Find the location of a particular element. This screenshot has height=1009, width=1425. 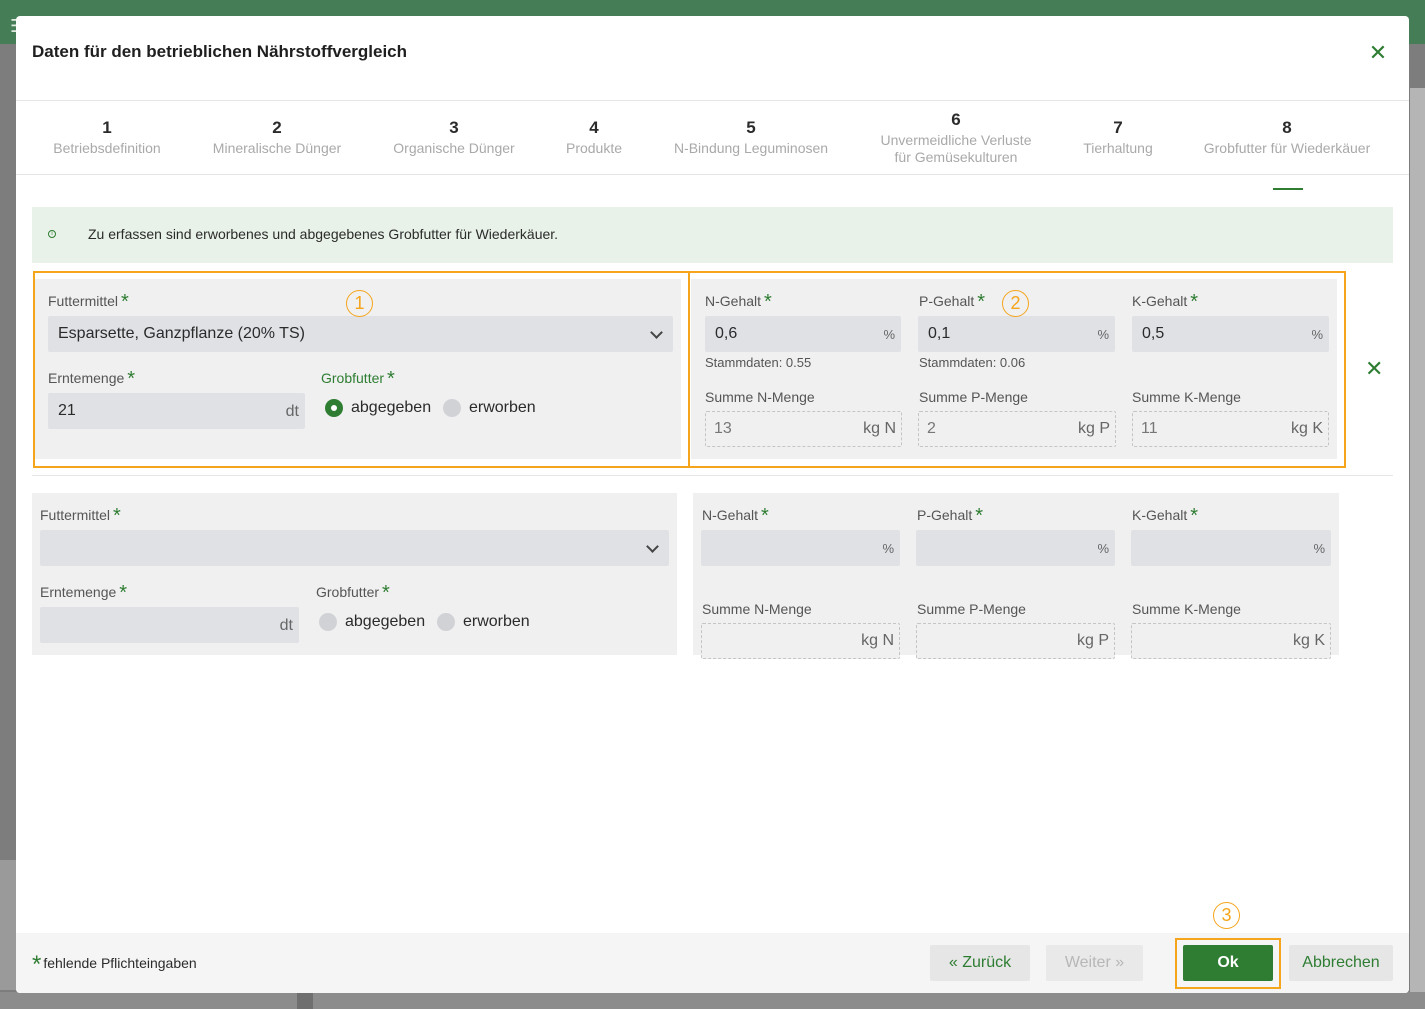

background-panel is located at coordinates (1417, 548).